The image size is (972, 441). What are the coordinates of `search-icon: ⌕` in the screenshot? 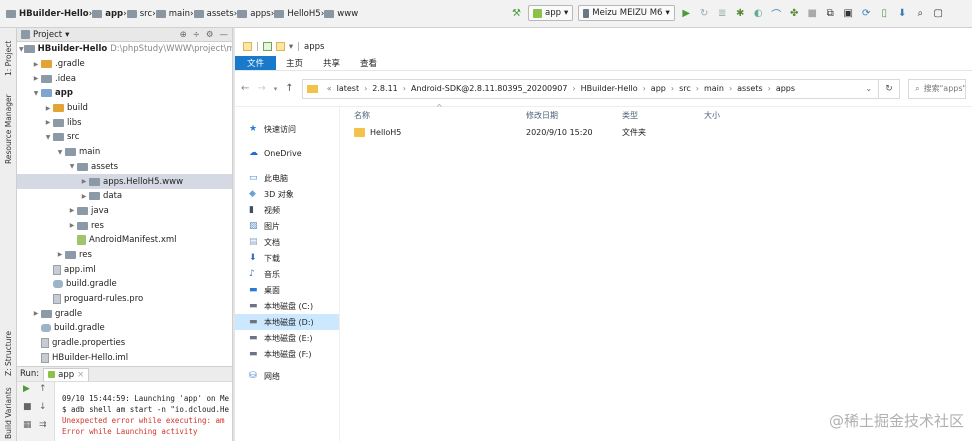 It's located at (920, 13).